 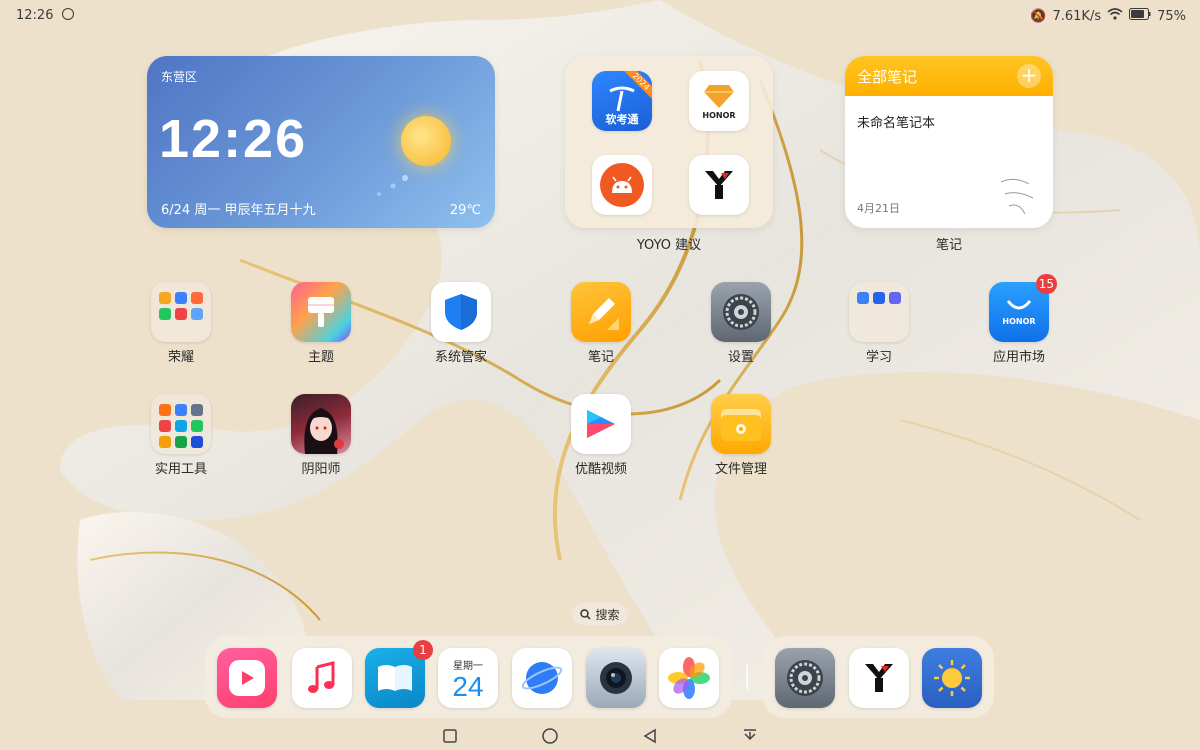 What do you see at coordinates (1038, 16) in the screenshot?
I see `mute-icon: 🔕` at bounding box center [1038, 16].